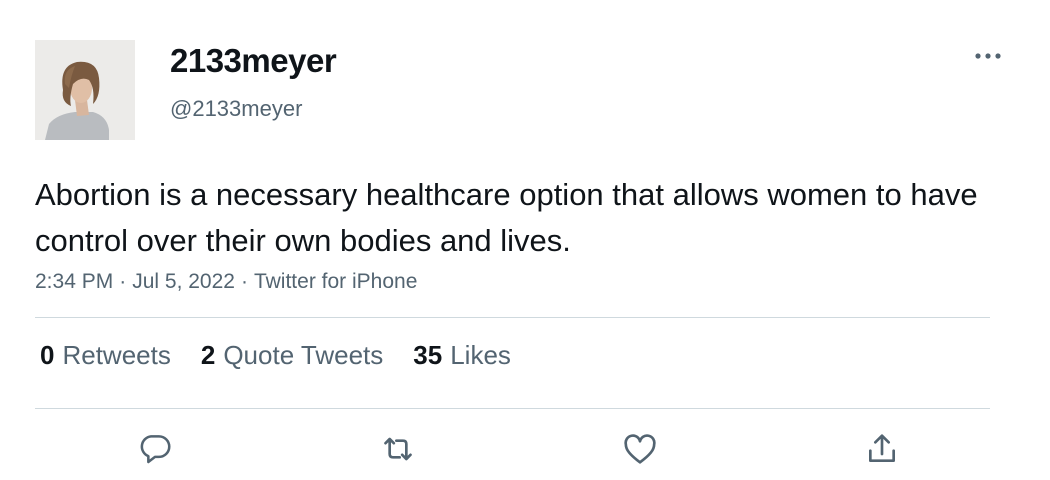  I want to click on like-button, so click(640, 449).